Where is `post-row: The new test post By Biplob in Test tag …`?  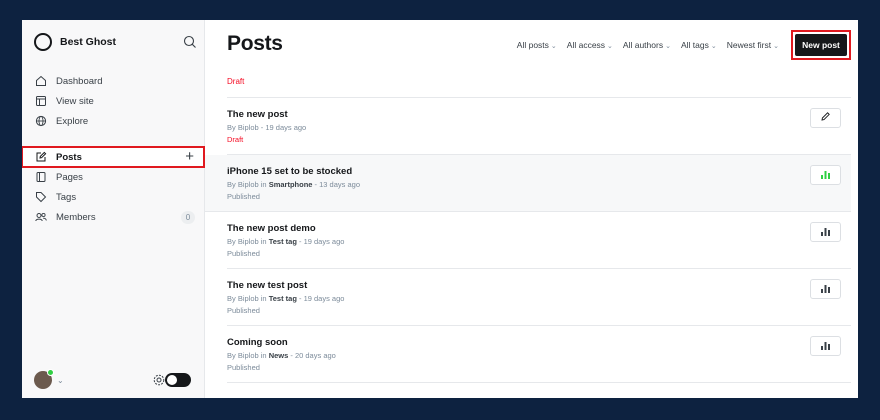 post-row: The new test post By Biplob in Test tag … is located at coordinates (539, 297).